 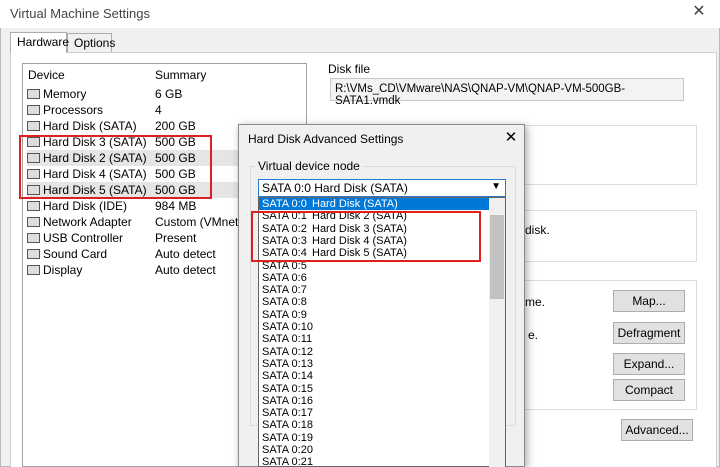 I want to click on dropdown-option: SATA 0:7, so click(x=374, y=290).